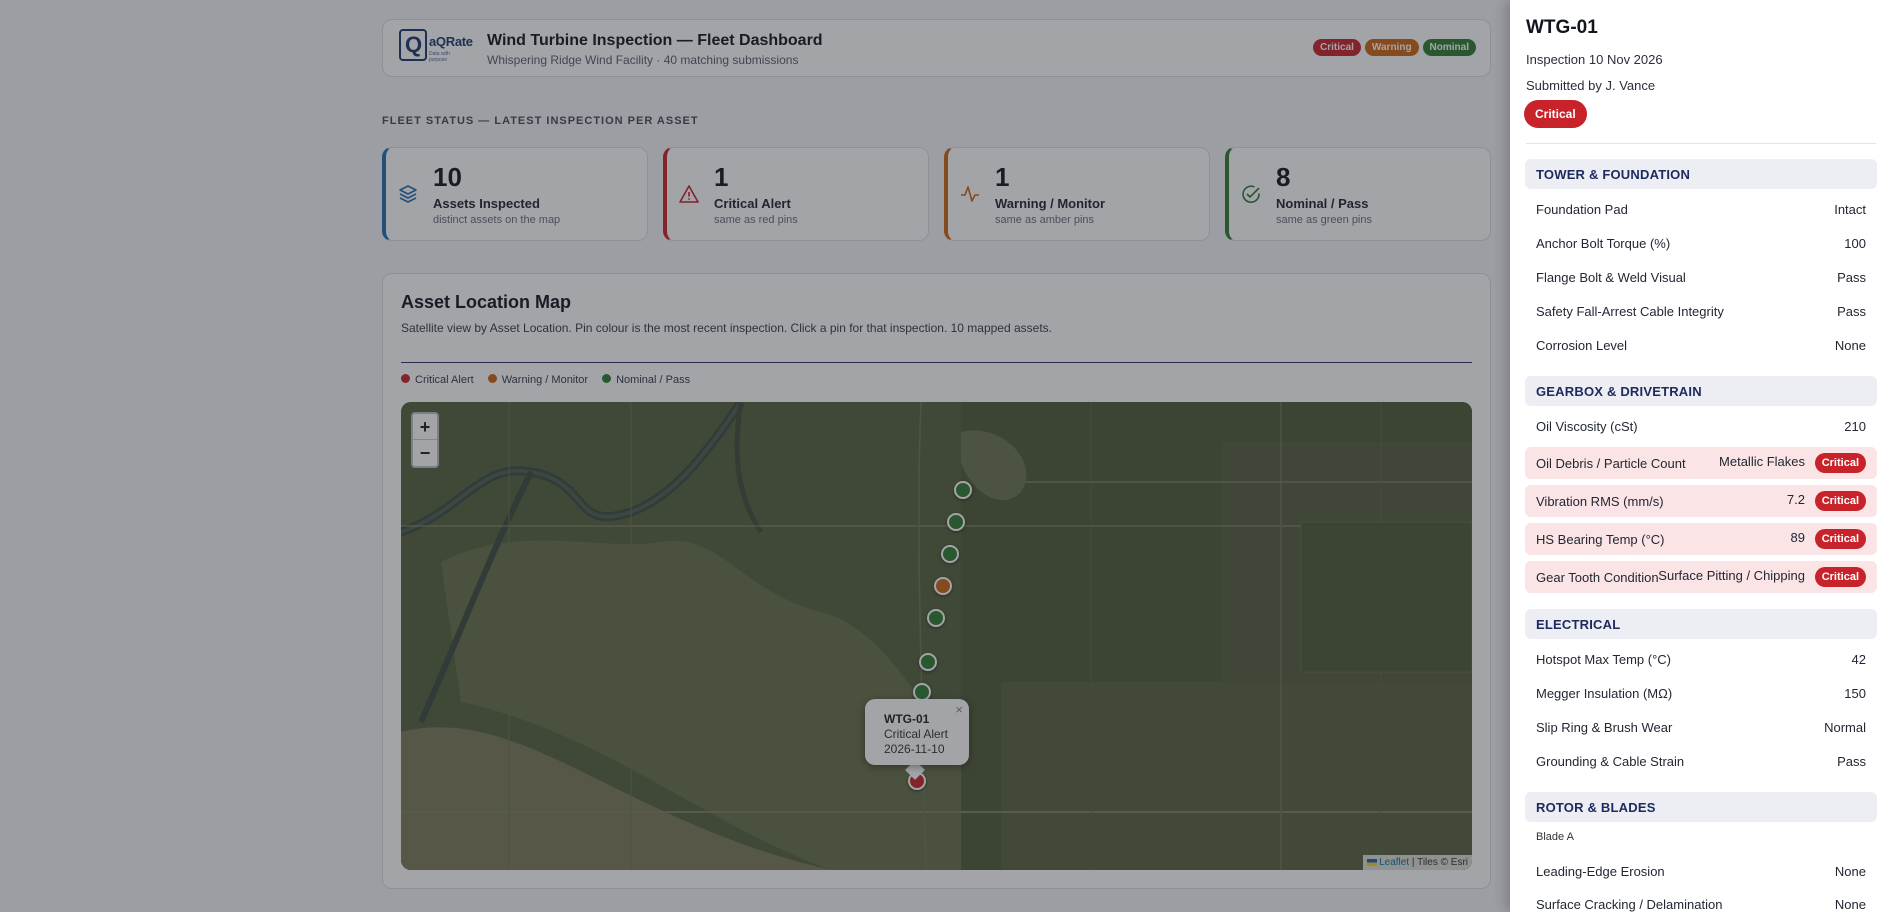 The height and width of the screenshot is (912, 1891). I want to click on field-row: Oil Viscosity (cSt) 210, so click(1701, 426).